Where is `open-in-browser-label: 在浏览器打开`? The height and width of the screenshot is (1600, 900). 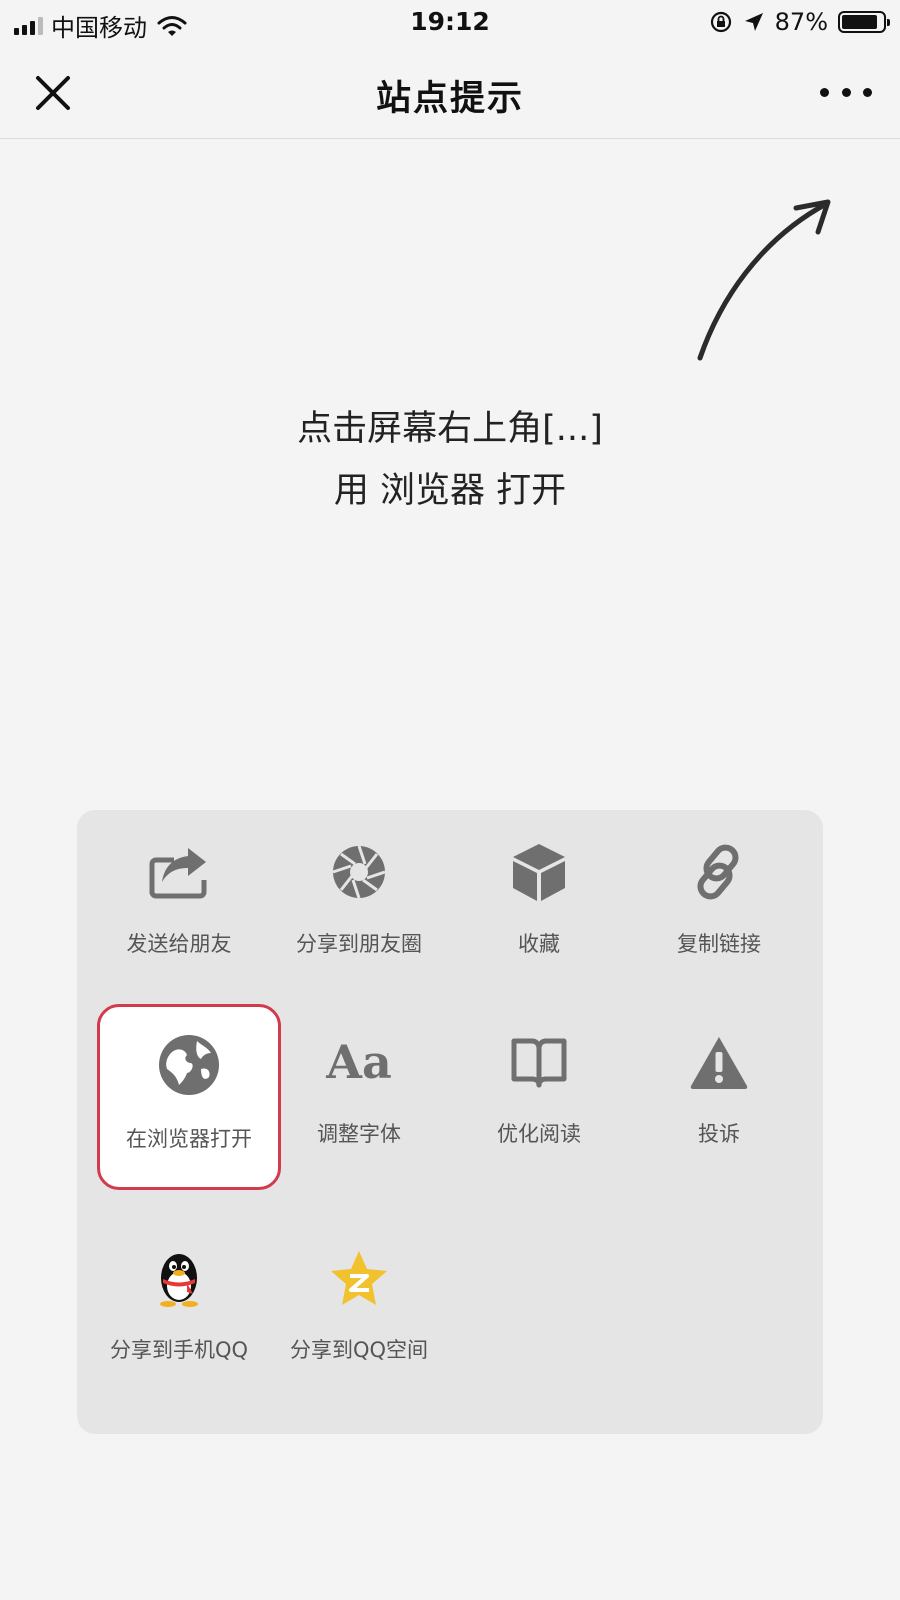 open-in-browser-label: 在浏览器打开 is located at coordinates (189, 1139).